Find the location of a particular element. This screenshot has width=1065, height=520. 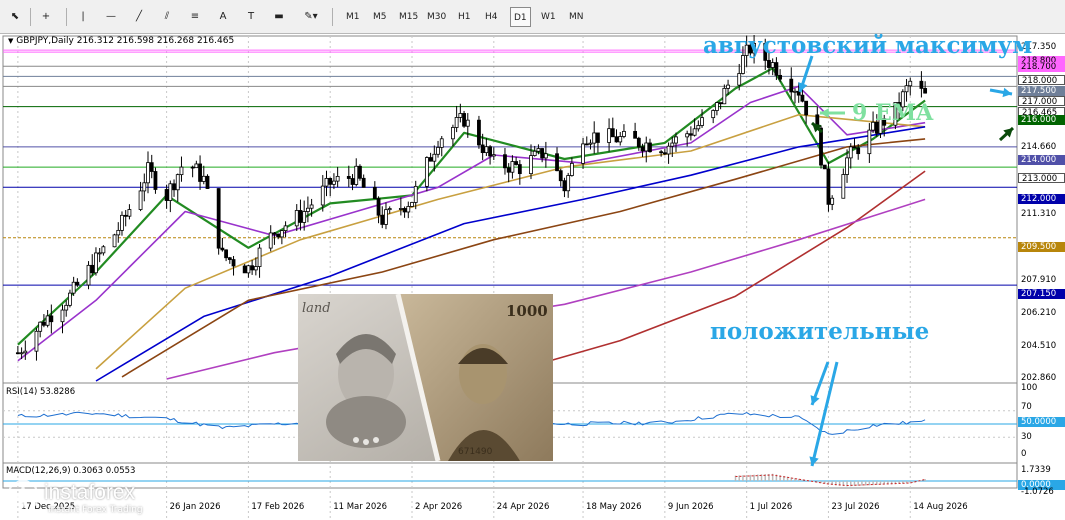

rectangle-icon: ▬ is located at coordinates (279, 17).